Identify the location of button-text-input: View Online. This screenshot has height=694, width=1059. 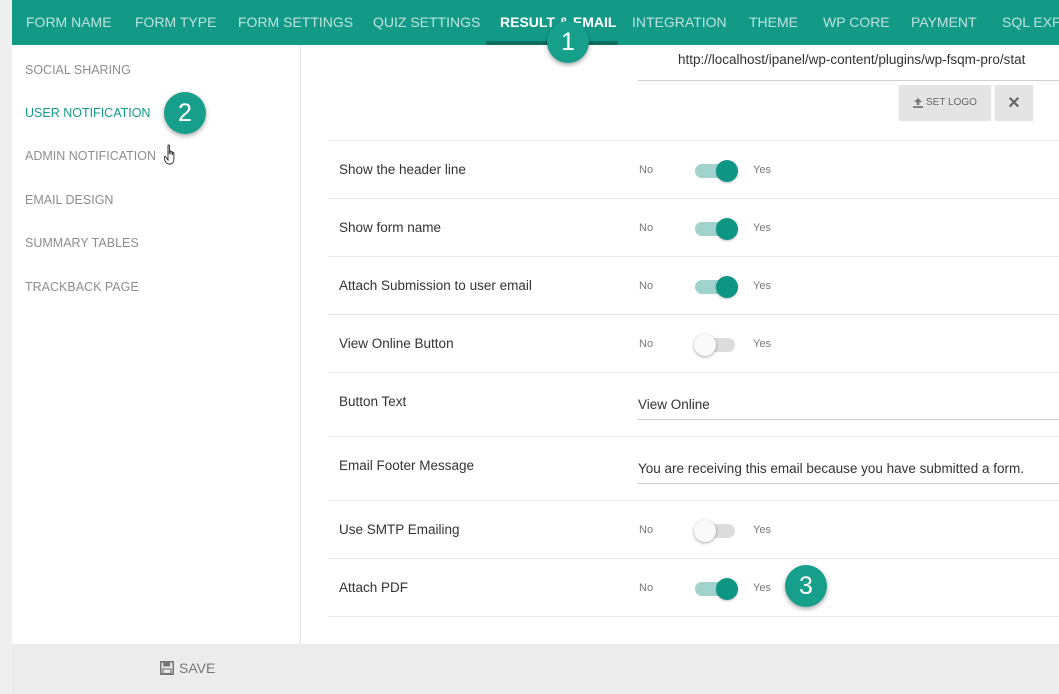
(848, 405).